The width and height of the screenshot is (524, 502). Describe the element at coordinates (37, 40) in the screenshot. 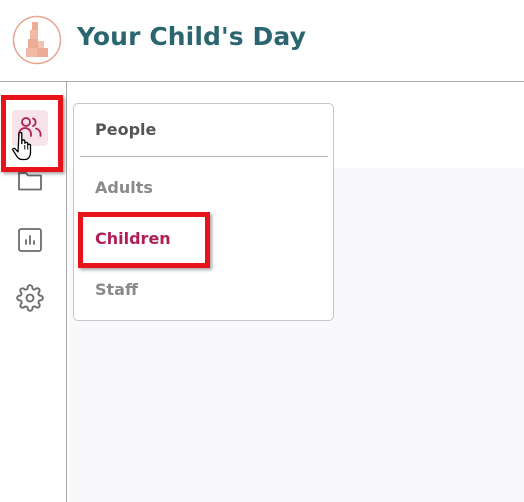

I see `stacked-blocks-logo` at that location.